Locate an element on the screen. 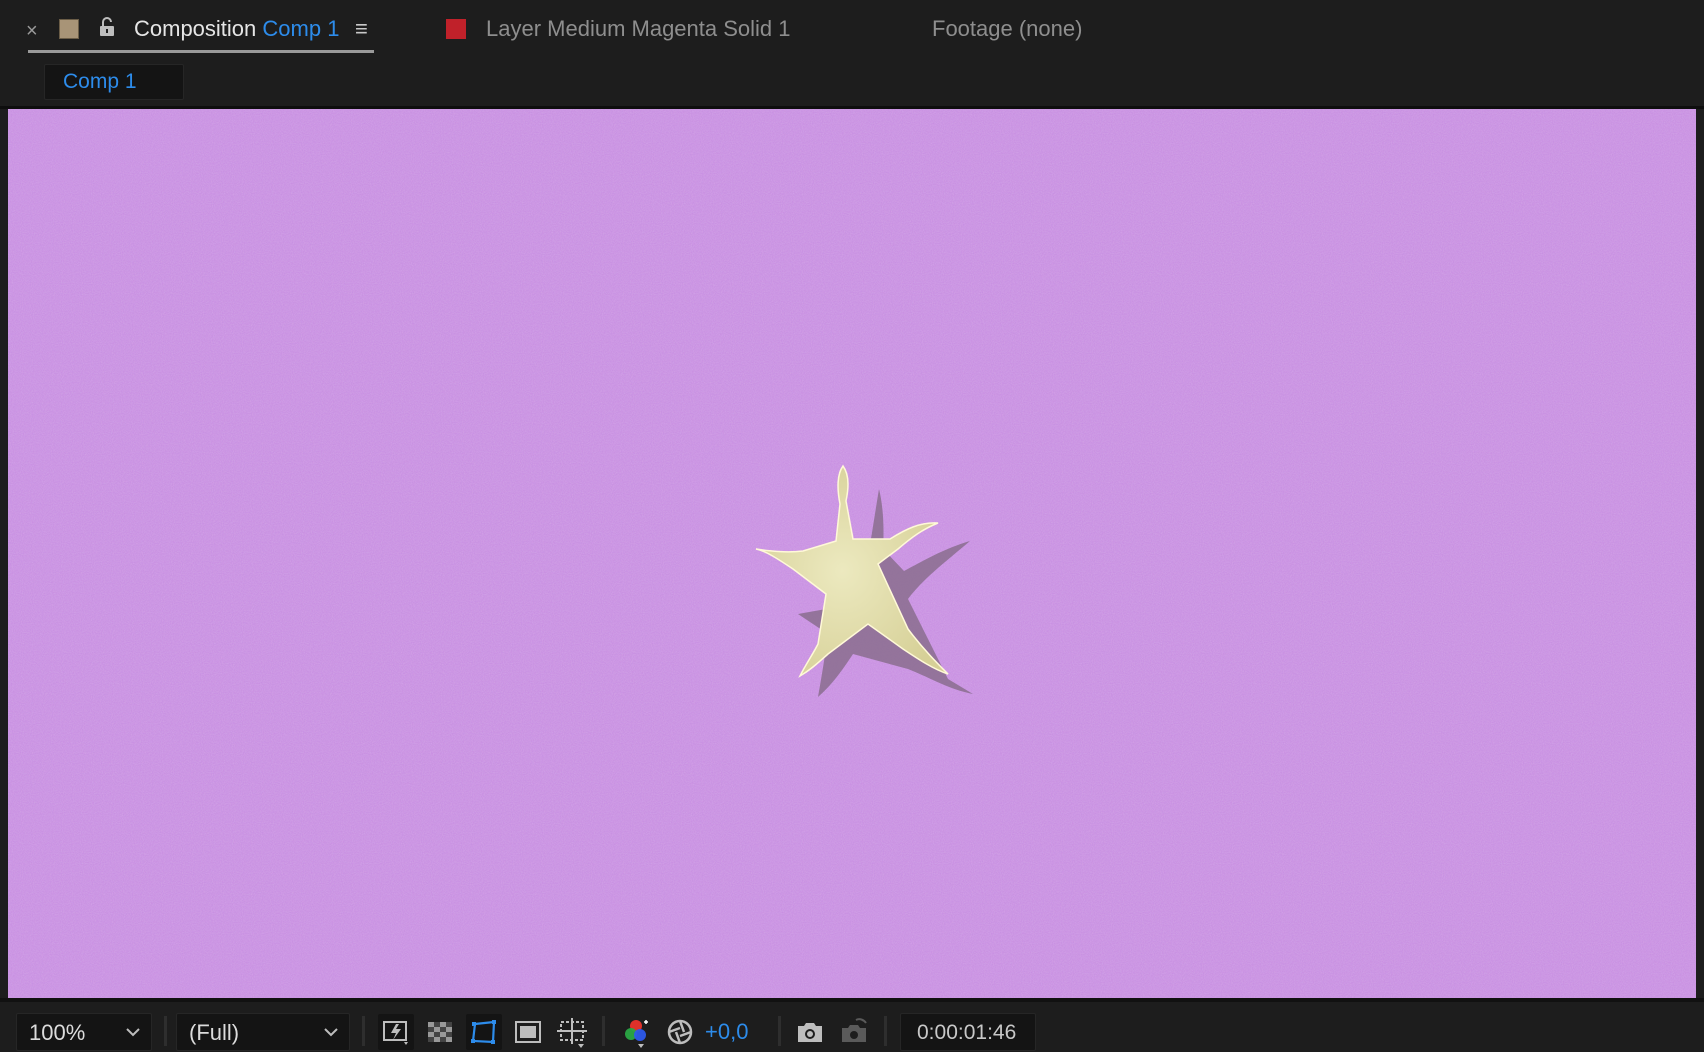 Image resolution: width=1704 pixels, height=1052 pixels. layer-color-swatch is located at coordinates (456, 29).